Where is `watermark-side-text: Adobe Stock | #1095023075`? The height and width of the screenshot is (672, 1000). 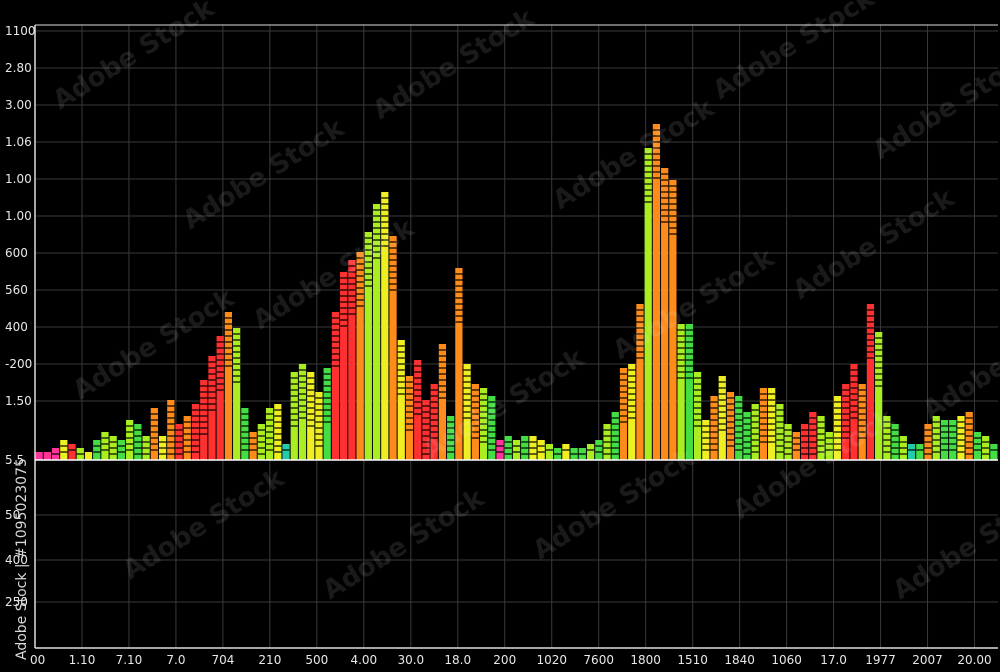
watermark-side-text: Adobe Stock | #1095023075 is located at coordinates (22, 559).